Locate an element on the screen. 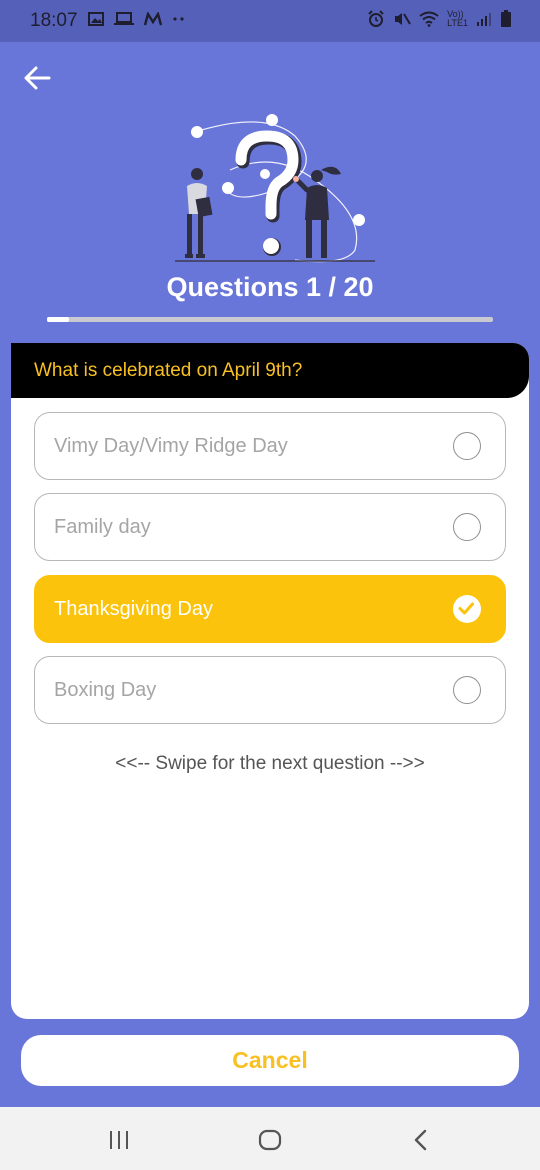  check-circle-icon is located at coordinates (467, 609).